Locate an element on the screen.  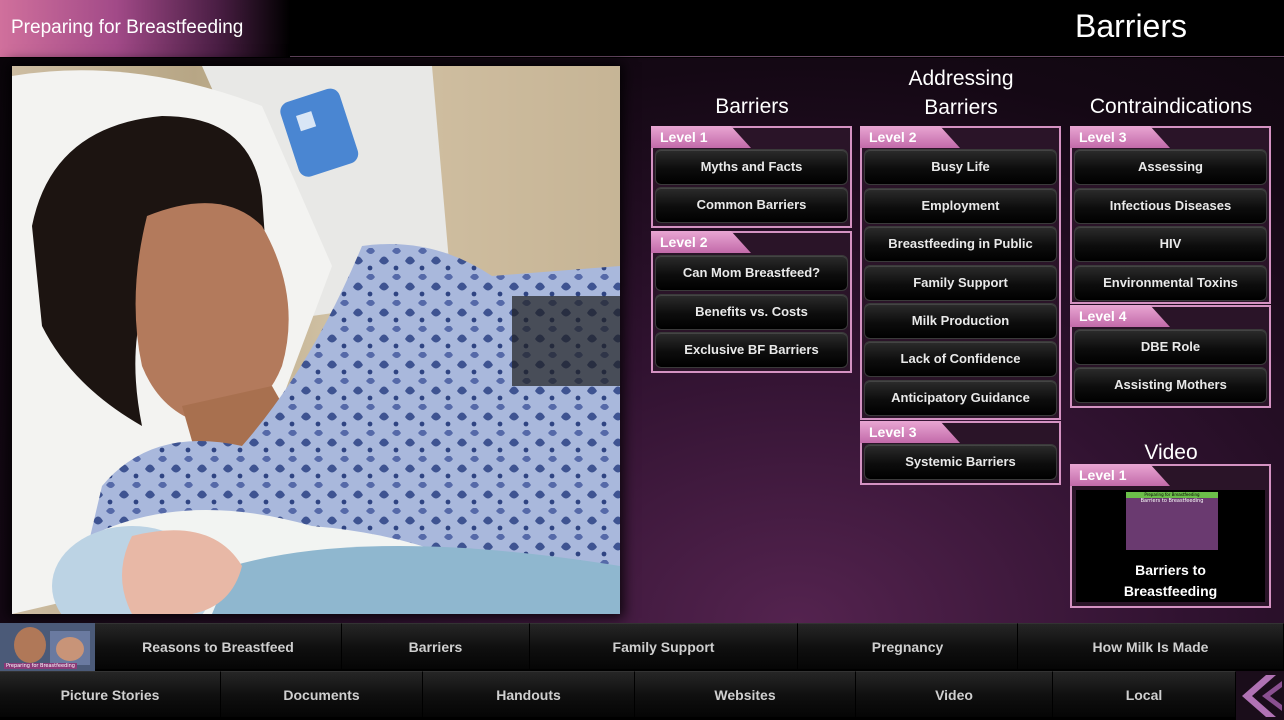
infectious-diseases-button: Infectious Diseases is located at coordinates (1170, 206).